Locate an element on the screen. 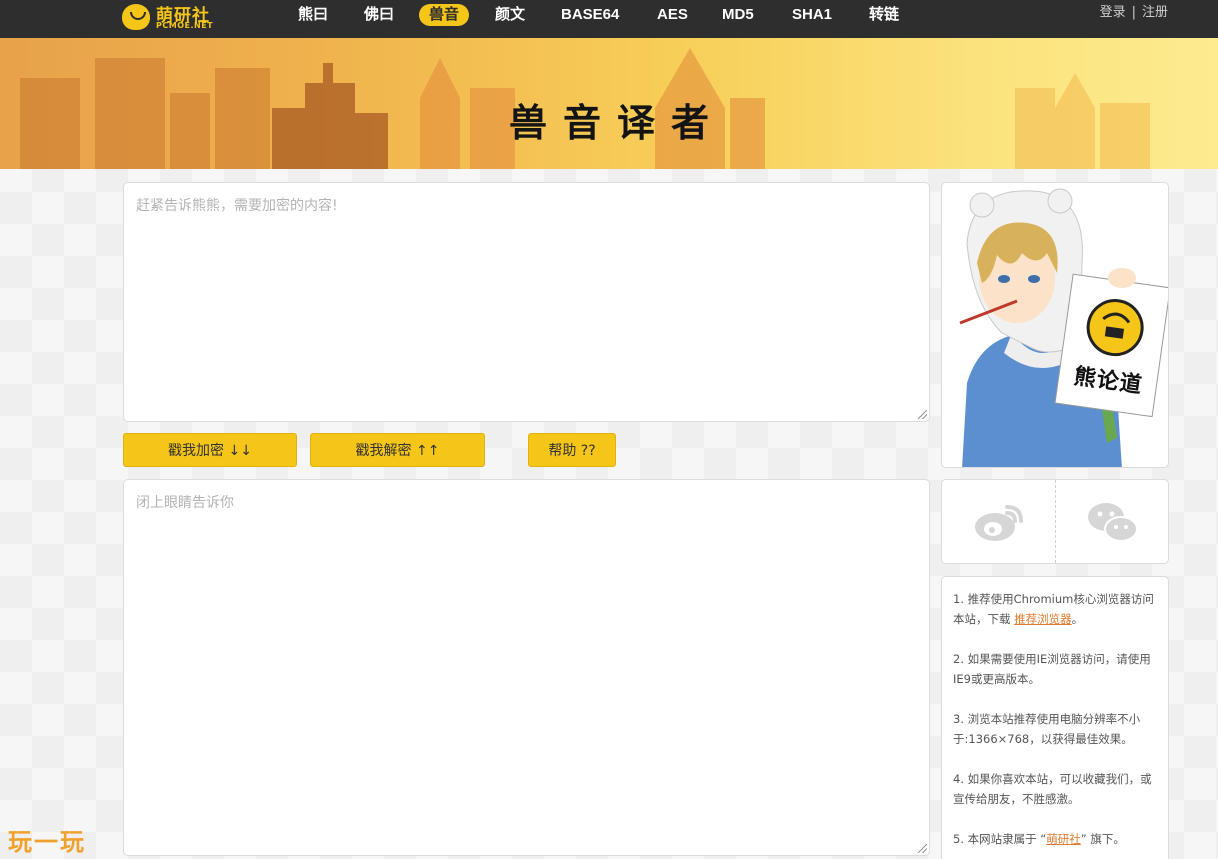 The width and height of the screenshot is (1218, 859). wechat-icon is located at coordinates (1112, 522).